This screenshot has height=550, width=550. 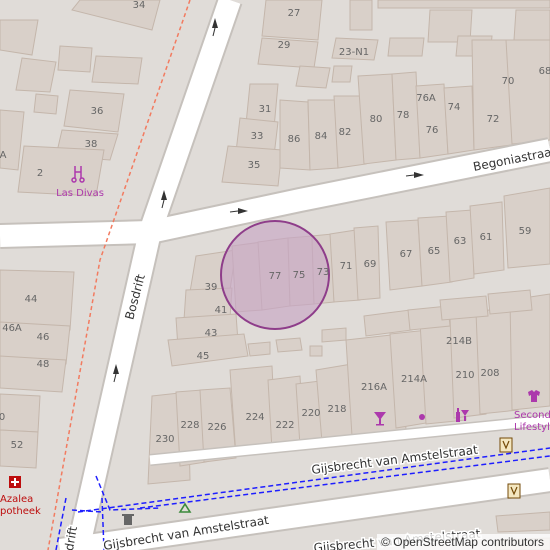 What do you see at coordinates (374, 387) in the screenshot?
I see `house-number: 216A` at bounding box center [374, 387].